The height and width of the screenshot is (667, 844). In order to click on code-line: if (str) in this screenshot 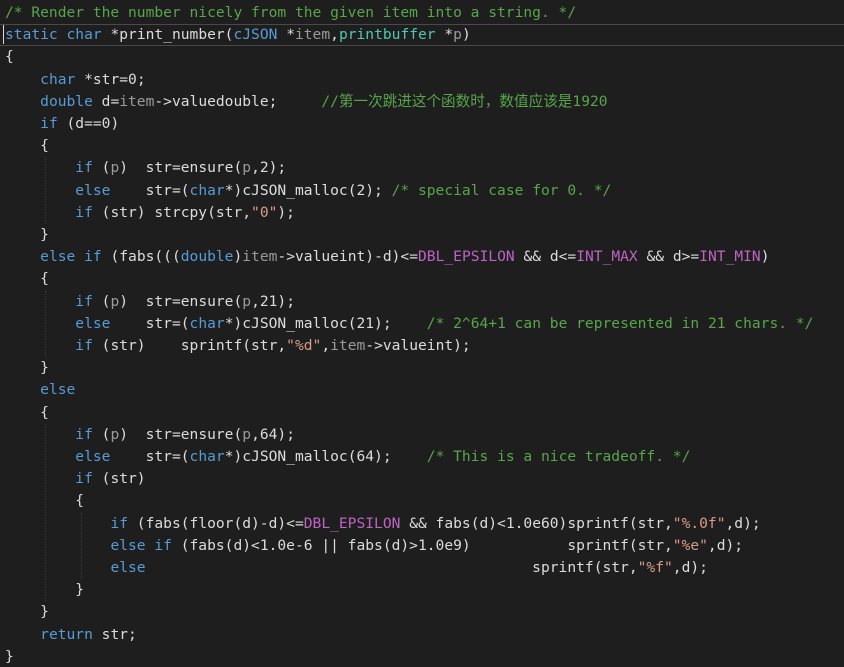, I will do `click(75, 479)`.